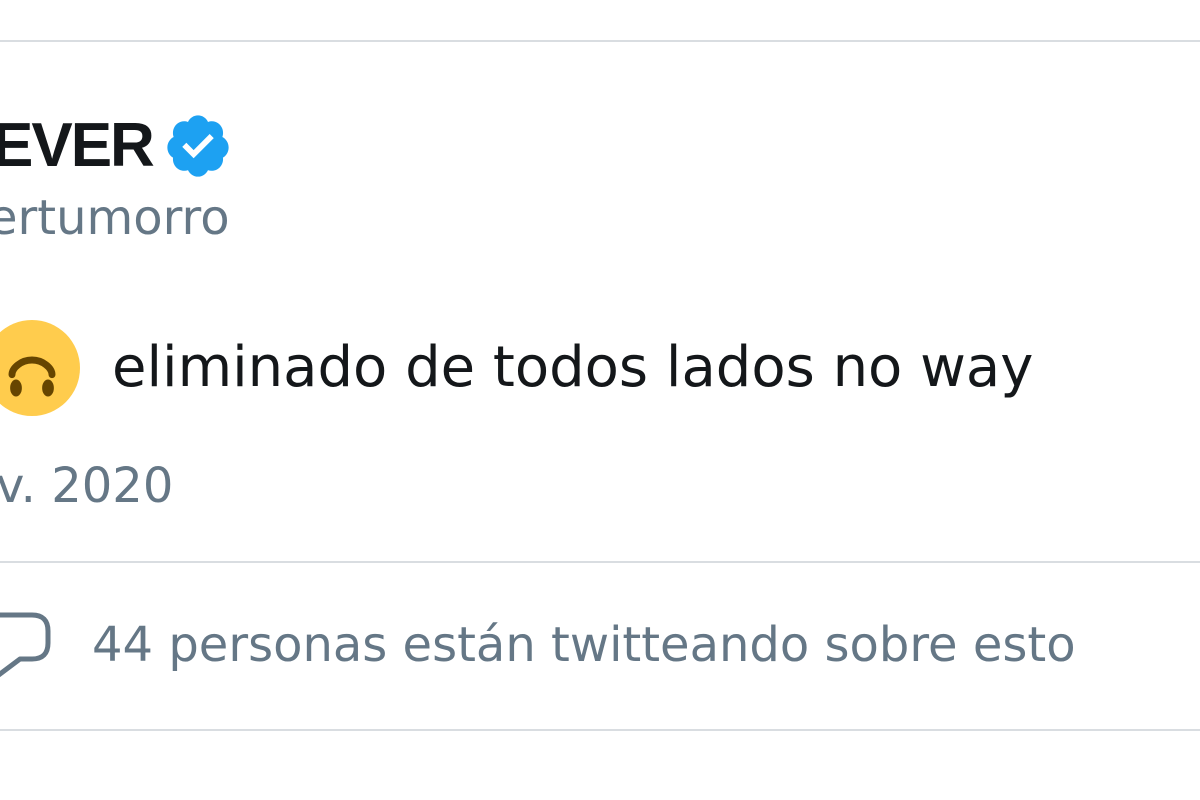 The width and height of the screenshot is (1200, 800). Describe the element at coordinates (584, 645) in the screenshot. I see `conversation-count-label: 44 personas están twitteando sobre esto` at that location.